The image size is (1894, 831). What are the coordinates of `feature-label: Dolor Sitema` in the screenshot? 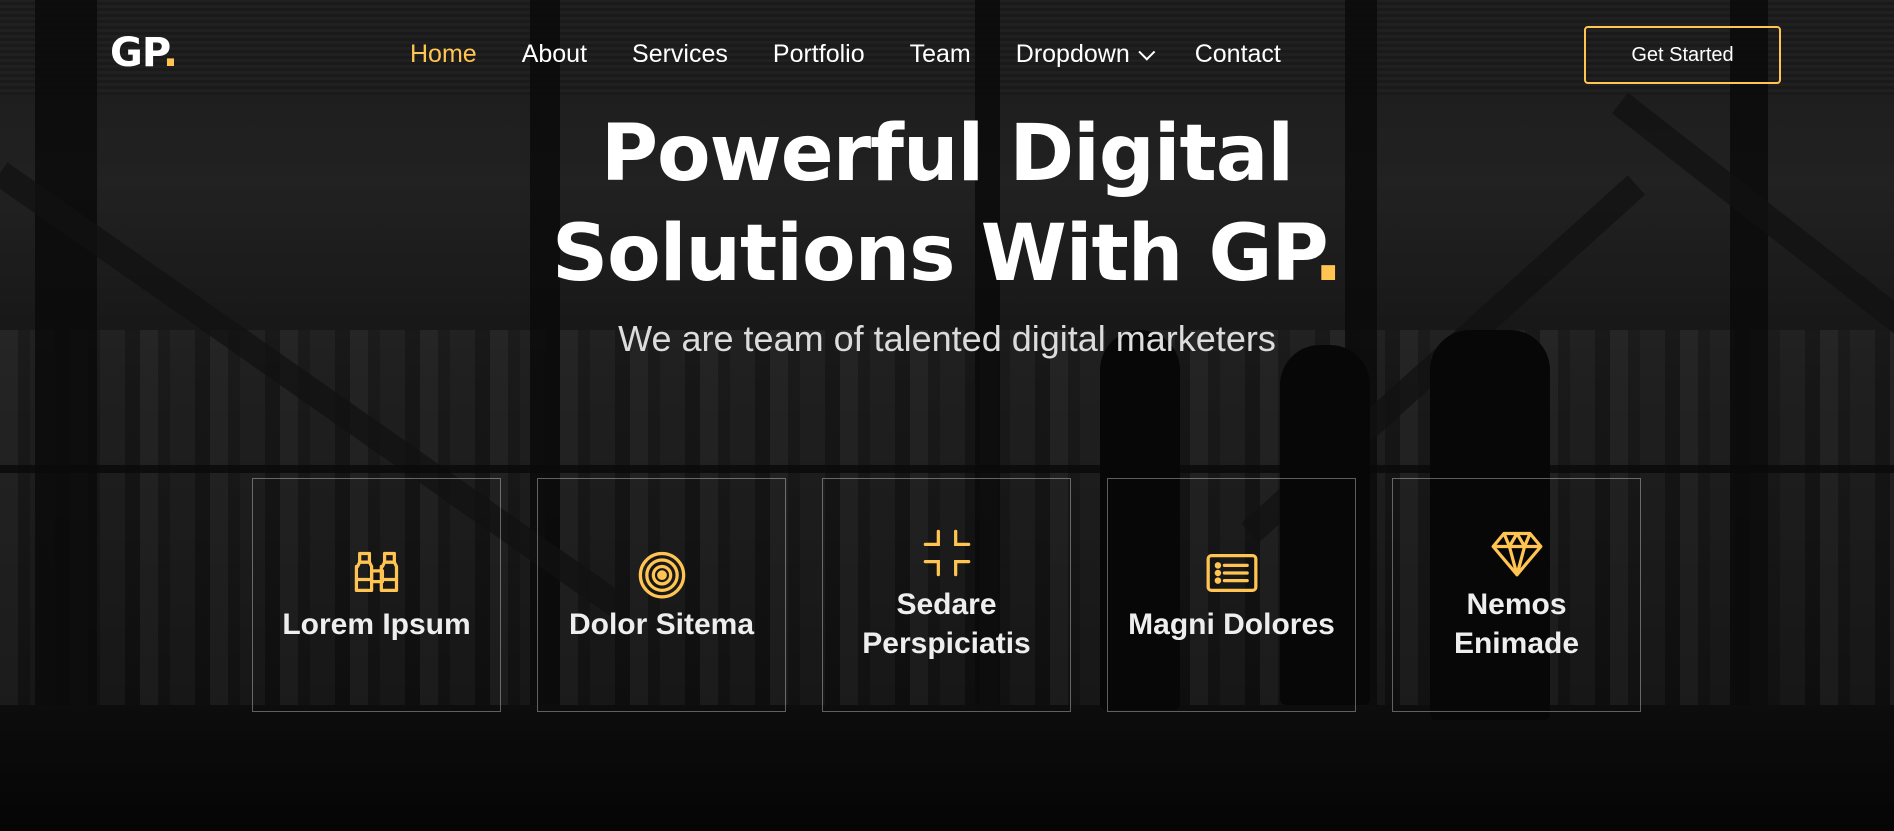 It's located at (661, 624).